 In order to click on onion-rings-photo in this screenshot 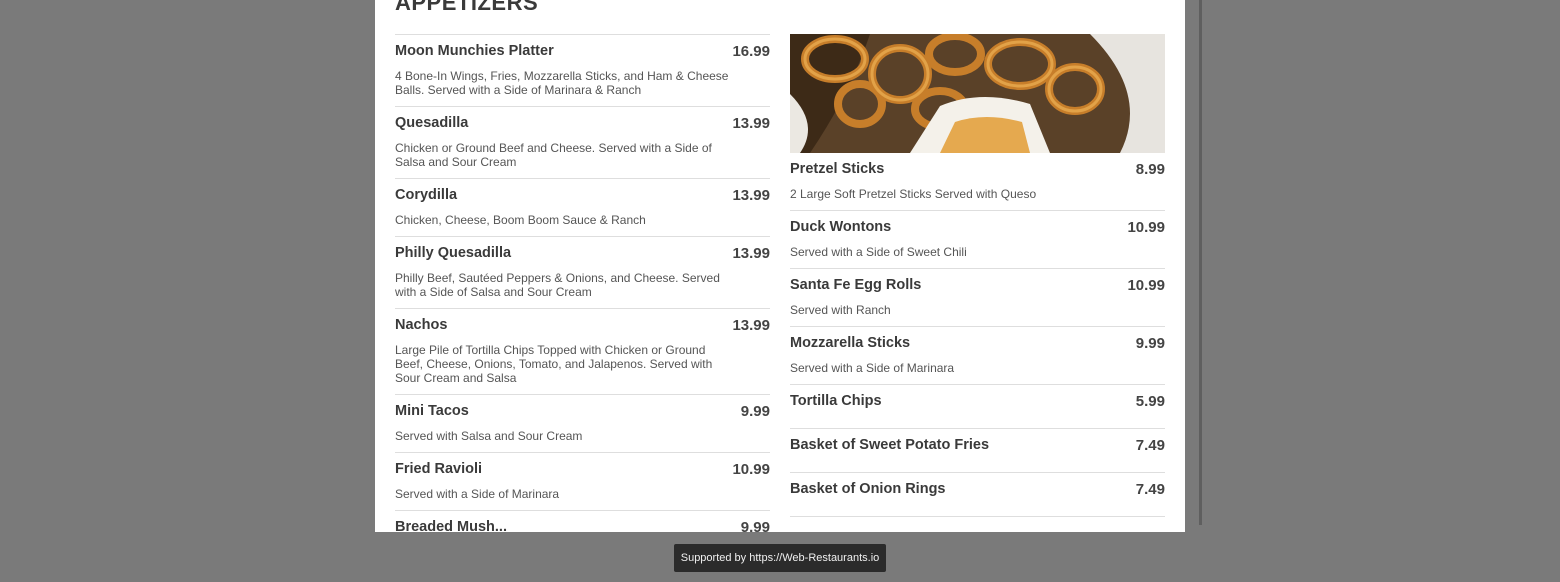, I will do `click(977, 93)`.